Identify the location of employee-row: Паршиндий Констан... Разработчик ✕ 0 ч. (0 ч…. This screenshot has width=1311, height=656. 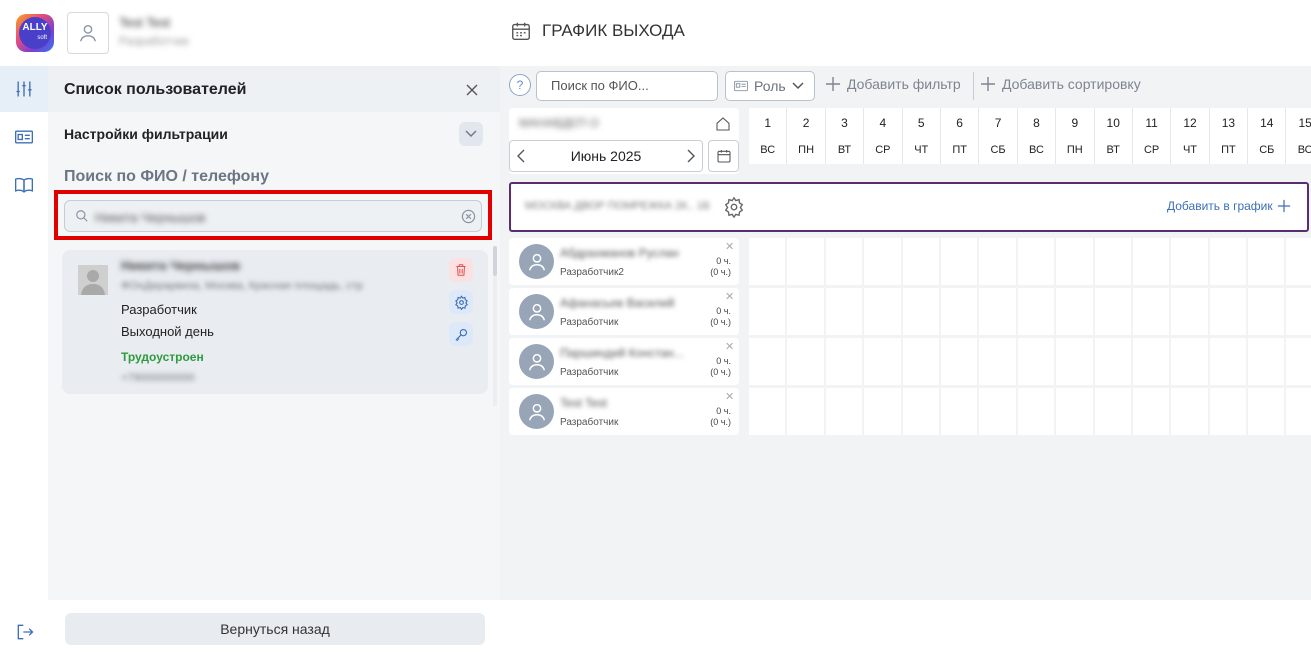
(624, 361).